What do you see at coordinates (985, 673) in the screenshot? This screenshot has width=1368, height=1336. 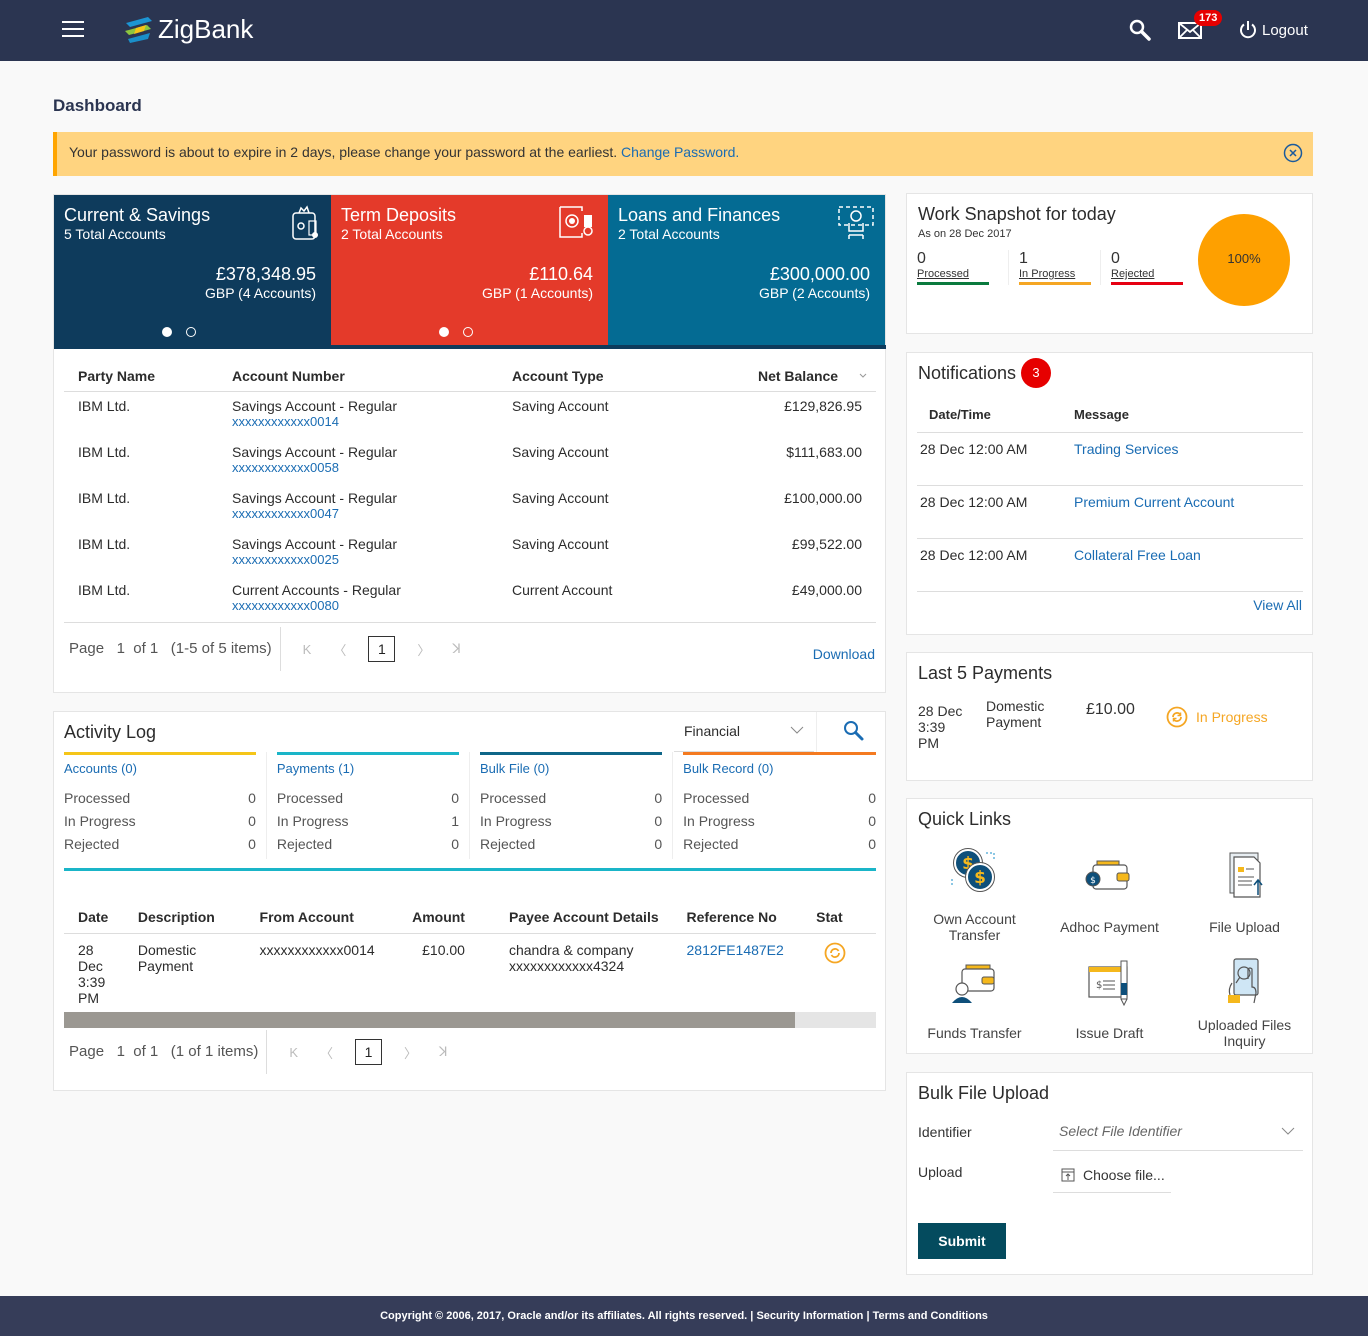 I see `last-payments-title: Last 5 Payments` at bounding box center [985, 673].